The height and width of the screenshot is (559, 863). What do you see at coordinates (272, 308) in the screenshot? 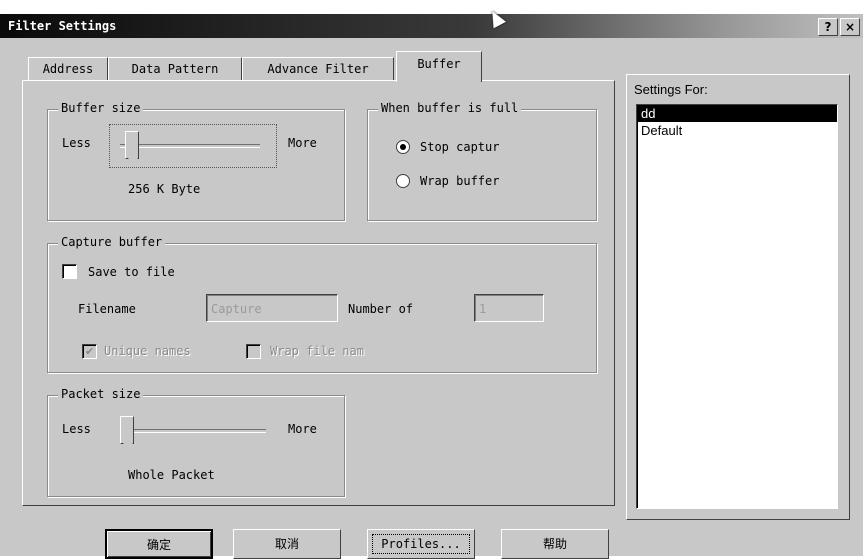
I see `filename-field: Capture` at bounding box center [272, 308].